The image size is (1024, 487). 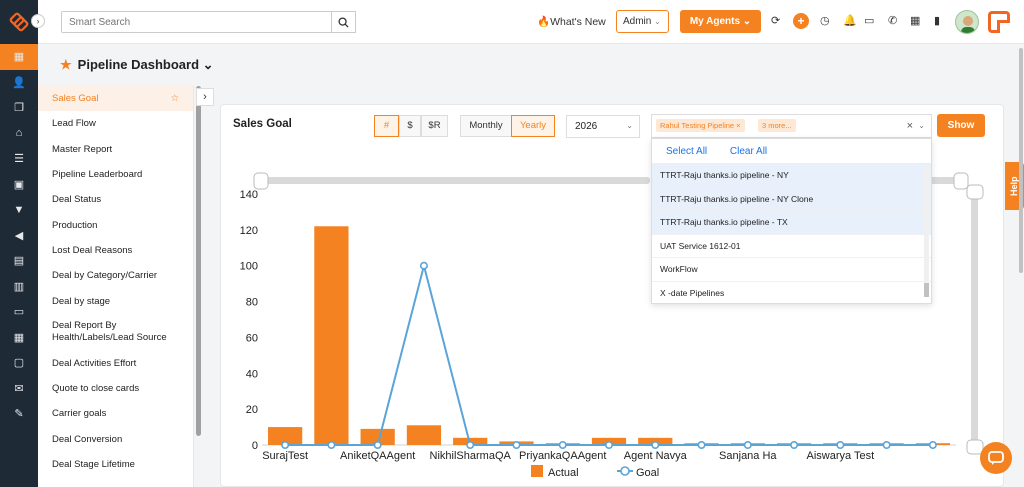 What do you see at coordinates (377, 456) in the screenshot?
I see `x-tick-label: AniketQAAgent` at bounding box center [377, 456].